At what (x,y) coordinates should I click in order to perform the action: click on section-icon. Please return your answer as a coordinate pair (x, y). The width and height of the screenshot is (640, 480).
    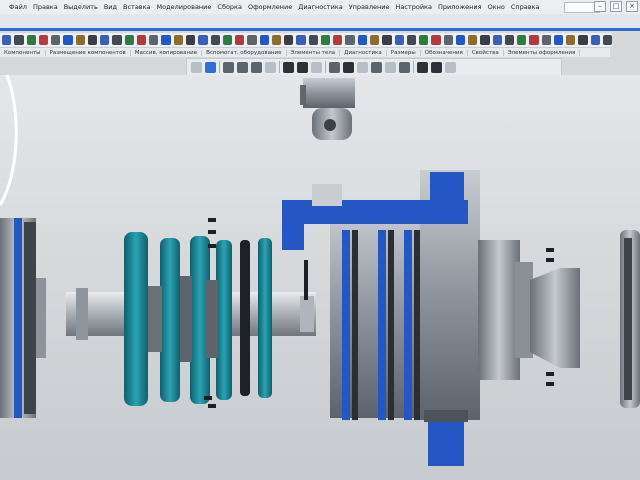
    Looking at the image, I should click on (316, 67).